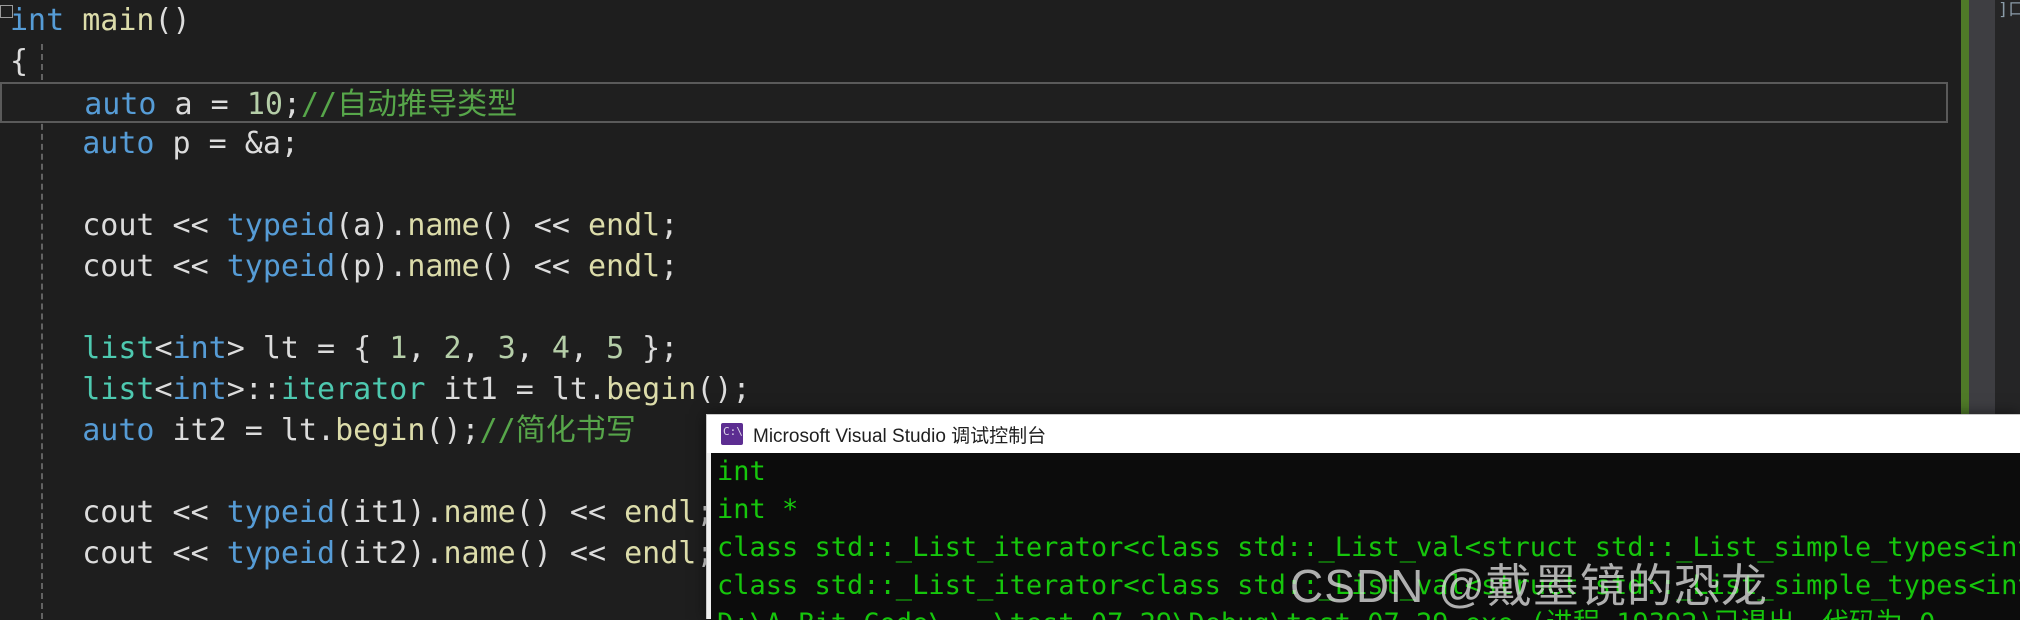  Describe the element at coordinates (371, 225) in the screenshot. I see `code-token: (a).` at that location.